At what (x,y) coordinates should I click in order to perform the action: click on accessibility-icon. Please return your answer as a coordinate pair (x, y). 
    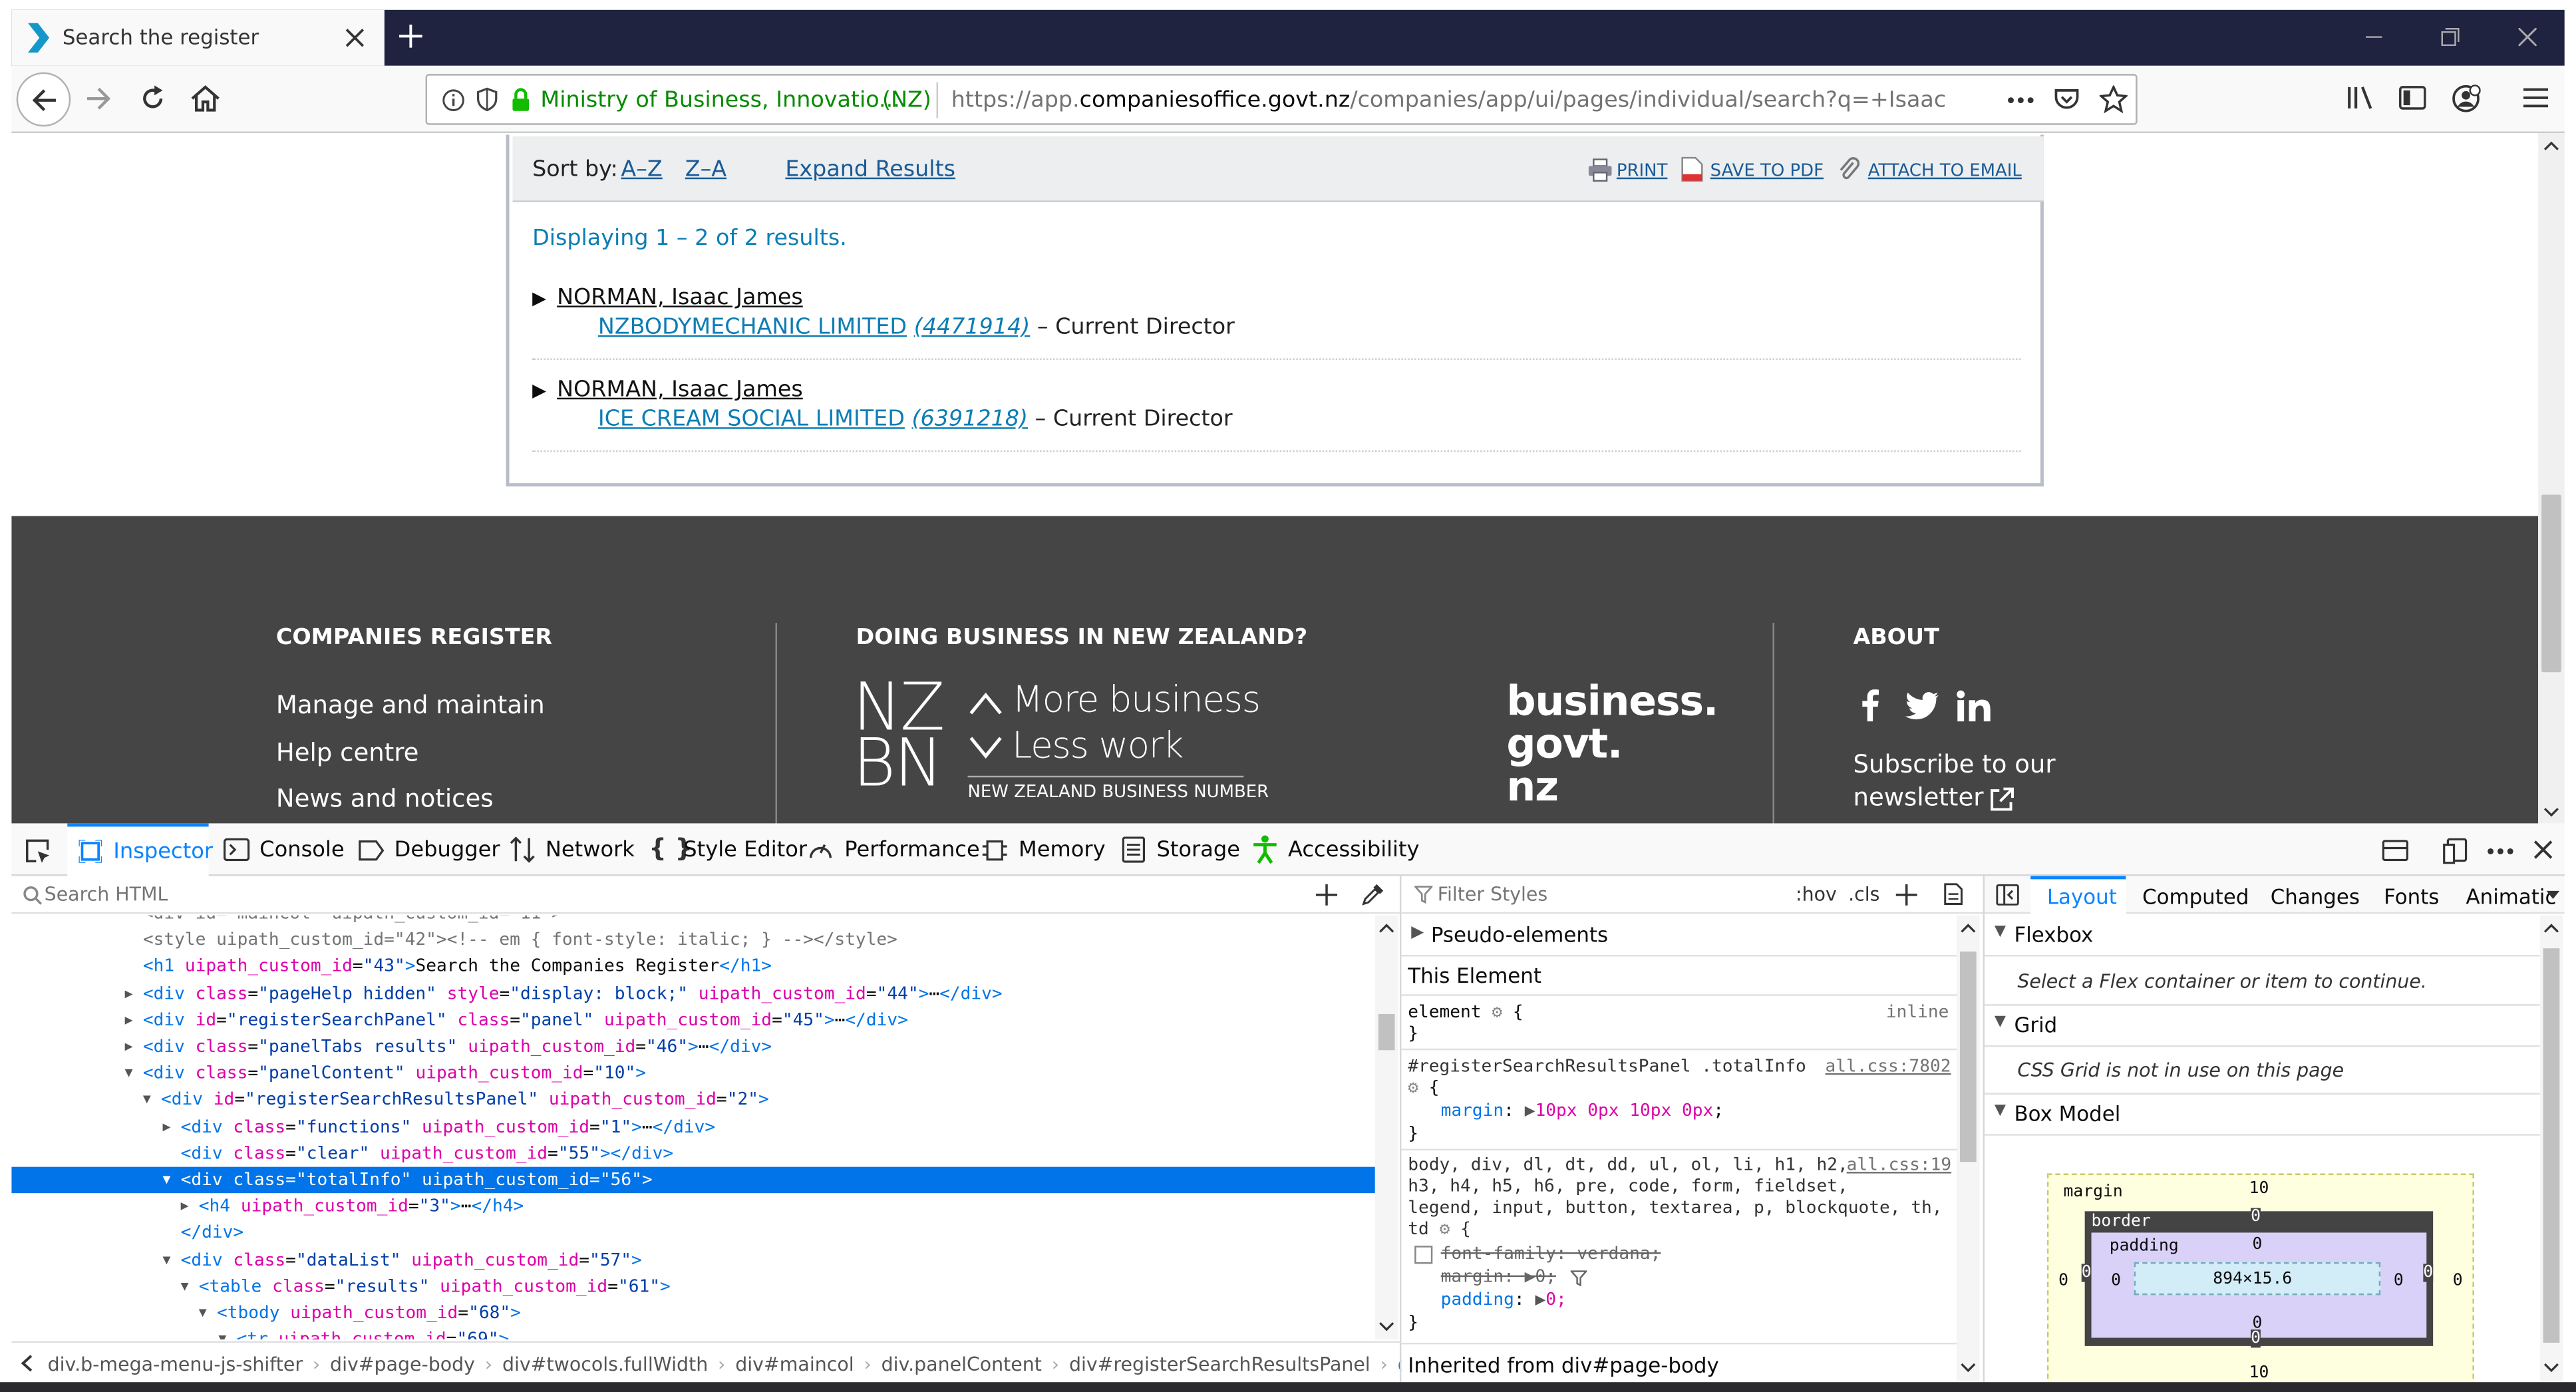
    Looking at the image, I should click on (1265, 849).